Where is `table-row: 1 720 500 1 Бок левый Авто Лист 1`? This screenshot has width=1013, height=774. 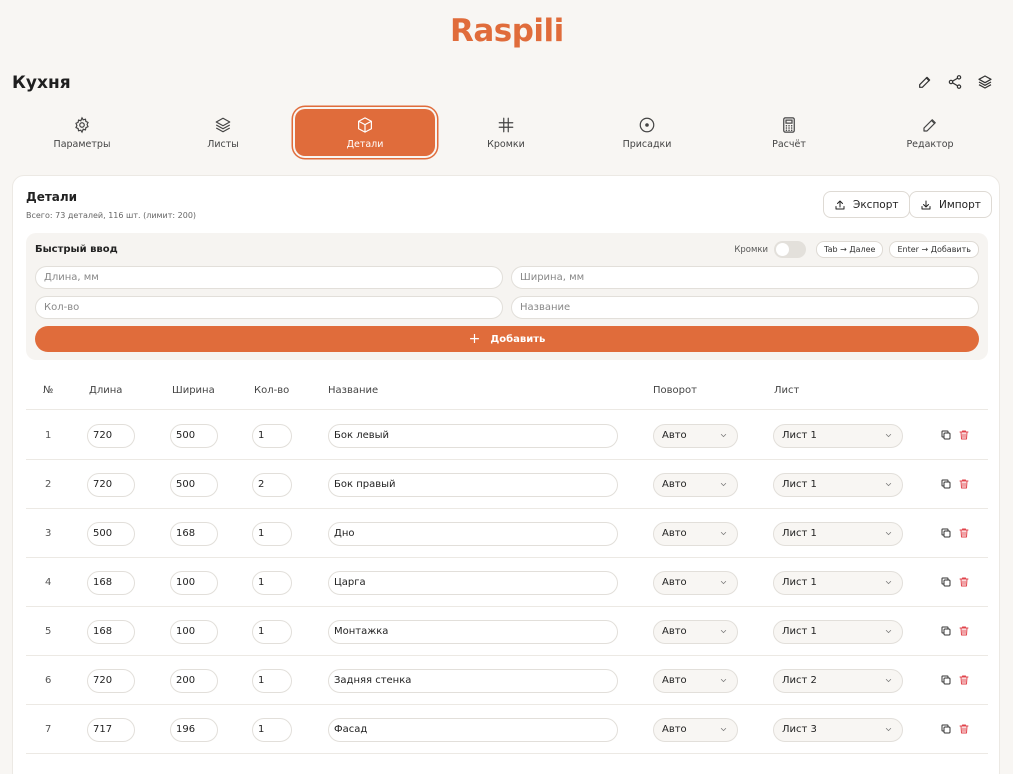 table-row: 1 720 500 1 Бок левый Авто Лист 1 is located at coordinates (507, 435).